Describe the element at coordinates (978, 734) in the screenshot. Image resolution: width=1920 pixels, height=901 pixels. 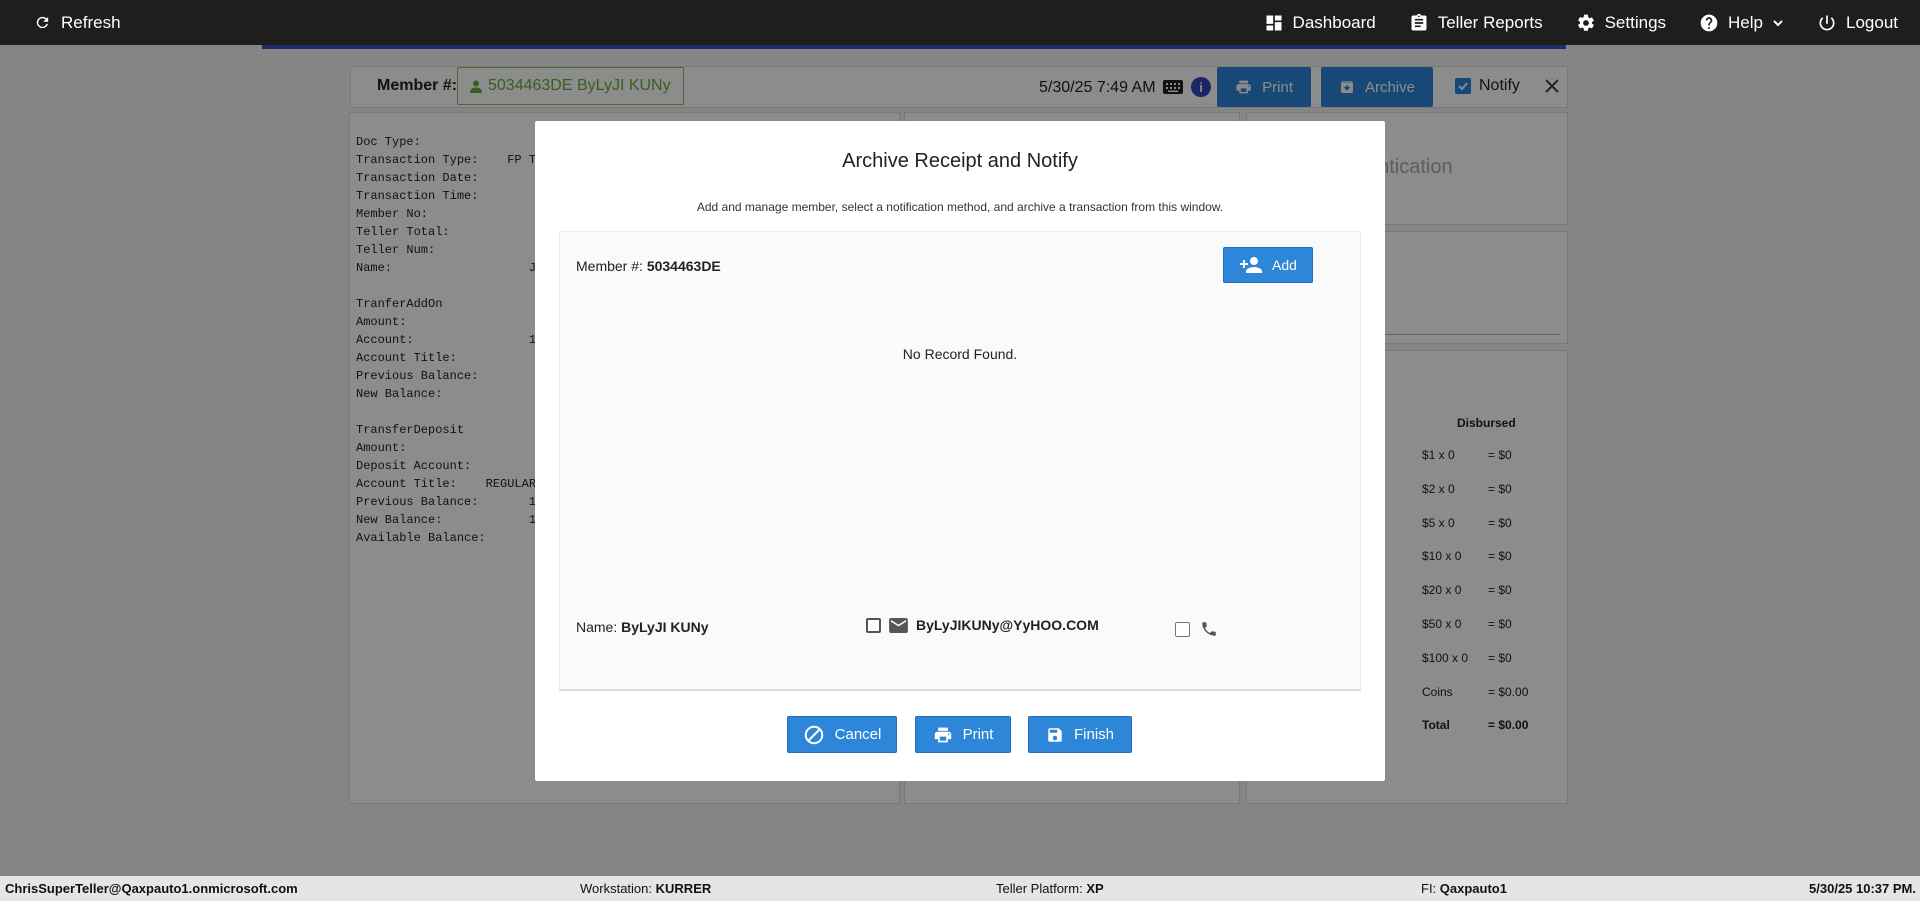
I see `print-label: Print` at that location.